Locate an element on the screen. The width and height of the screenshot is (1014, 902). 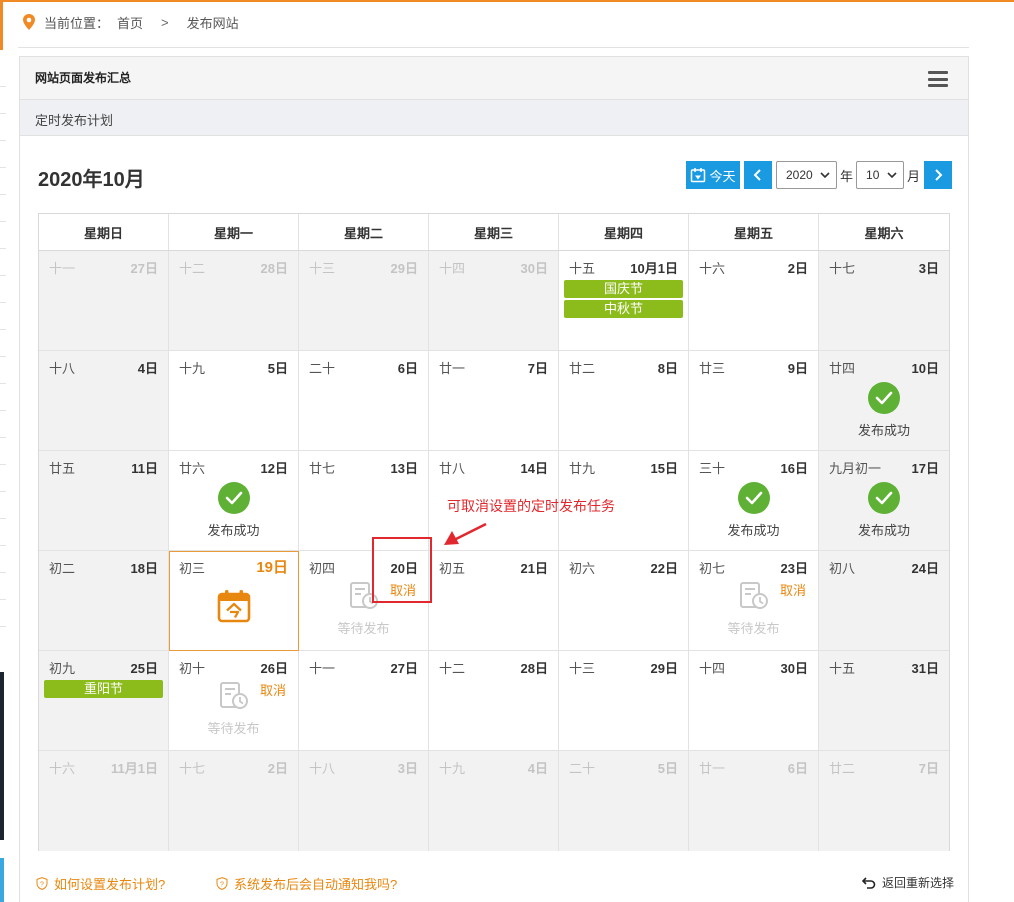
lunar-date: 廿二 is located at coordinates (582, 368).